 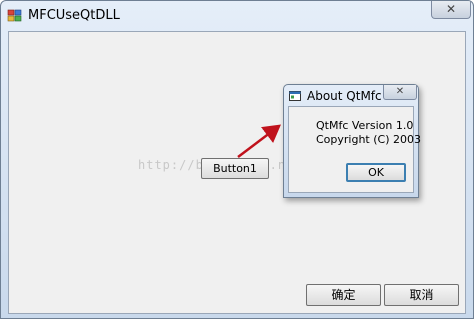 What do you see at coordinates (368, 139) in the screenshot?
I see `copyright-text: Copyright (C) 2003` at bounding box center [368, 139].